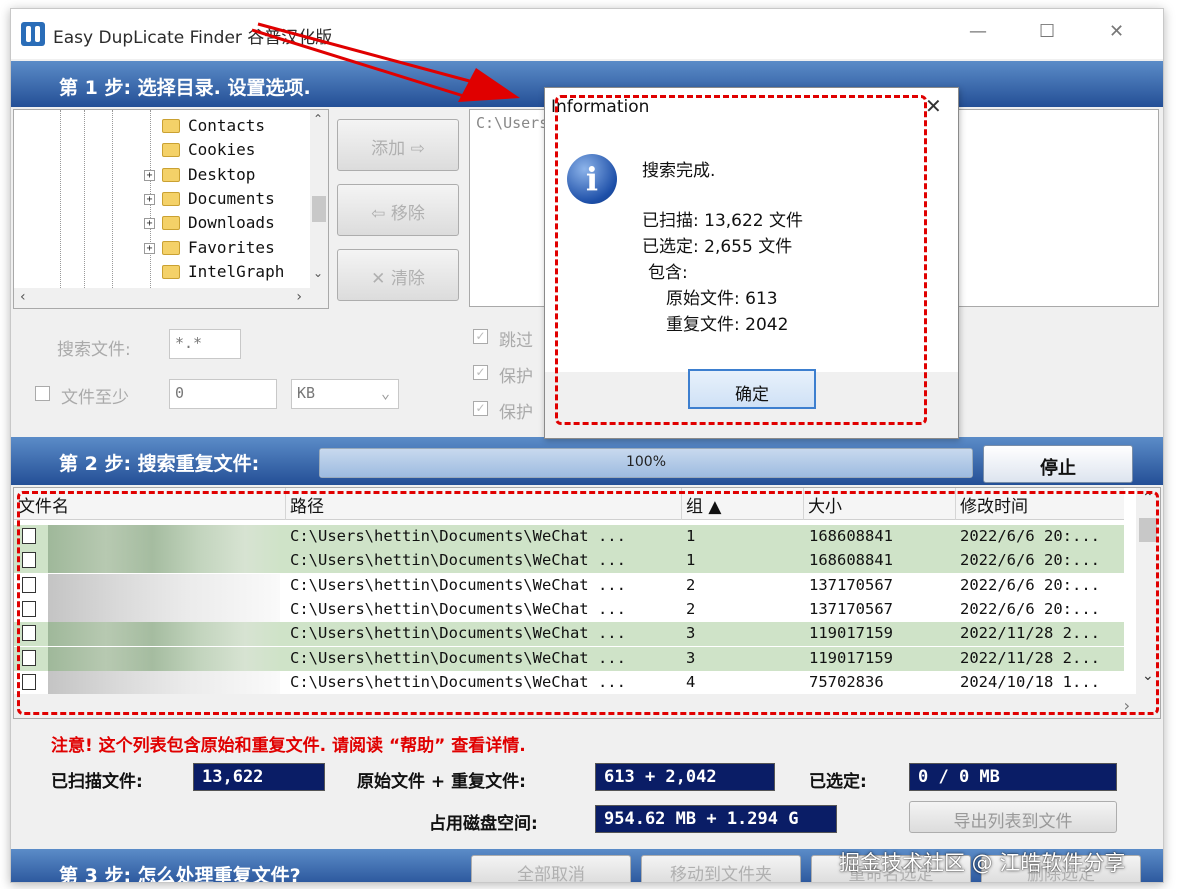  I want to click on red-arrow-annotation, so click(385, 62).